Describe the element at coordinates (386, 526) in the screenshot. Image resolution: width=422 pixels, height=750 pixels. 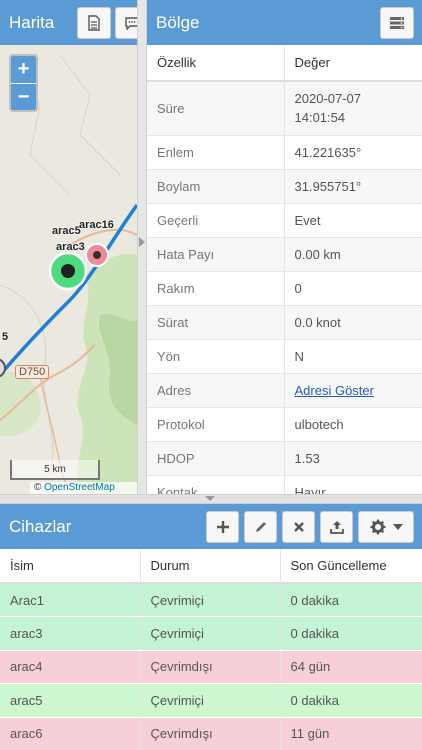
I see `settings-menu-button` at that location.